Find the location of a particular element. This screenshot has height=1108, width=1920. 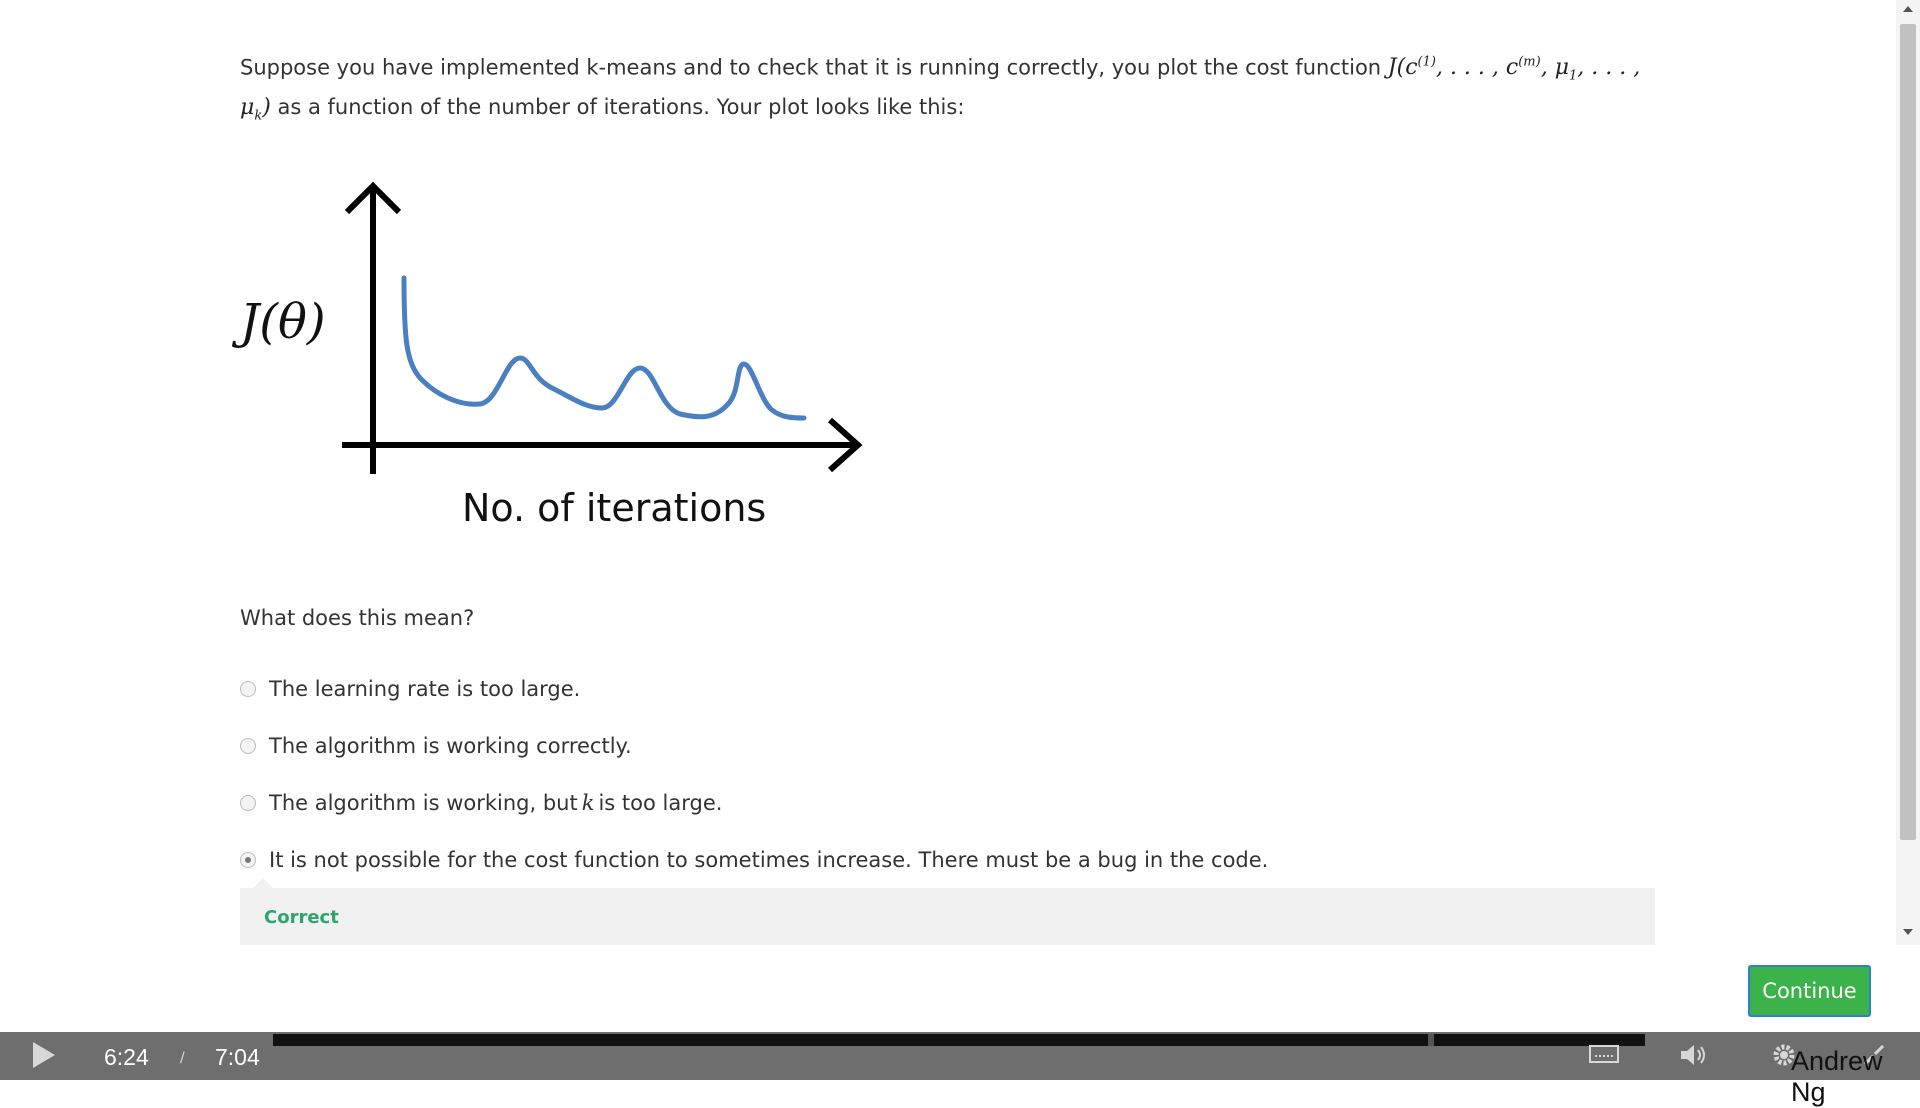

option-label: The learning rate is too large. is located at coordinates (425, 689).